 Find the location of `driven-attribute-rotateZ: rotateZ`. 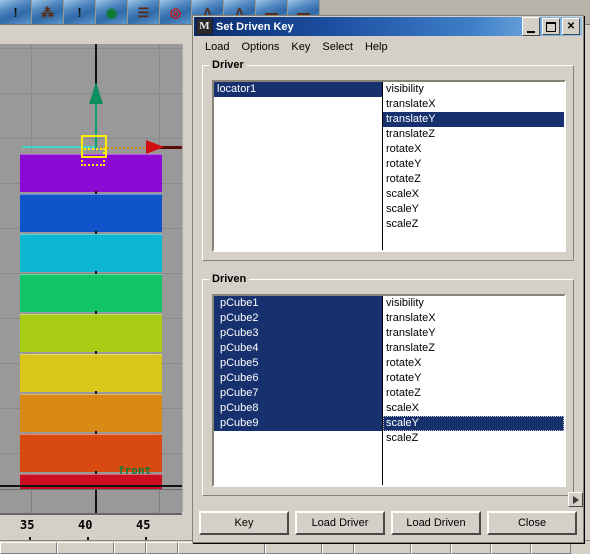

driven-attribute-rotateZ: rotateZ is located at coordinates (473, 393).